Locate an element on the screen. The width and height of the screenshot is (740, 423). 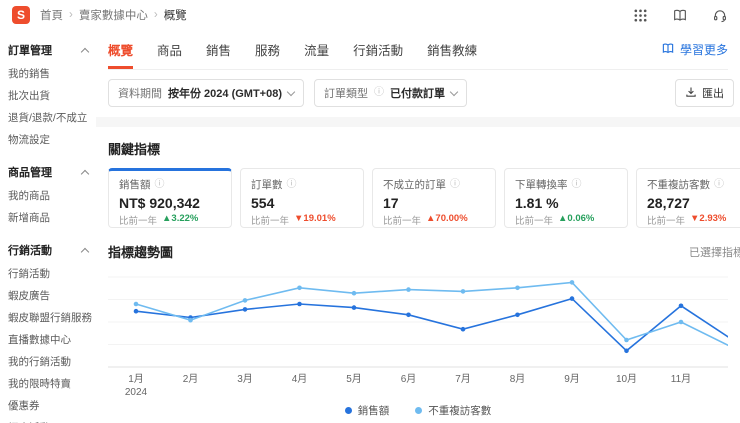
order-type-label: 訂單類型 is located at coordinates (346, 94).